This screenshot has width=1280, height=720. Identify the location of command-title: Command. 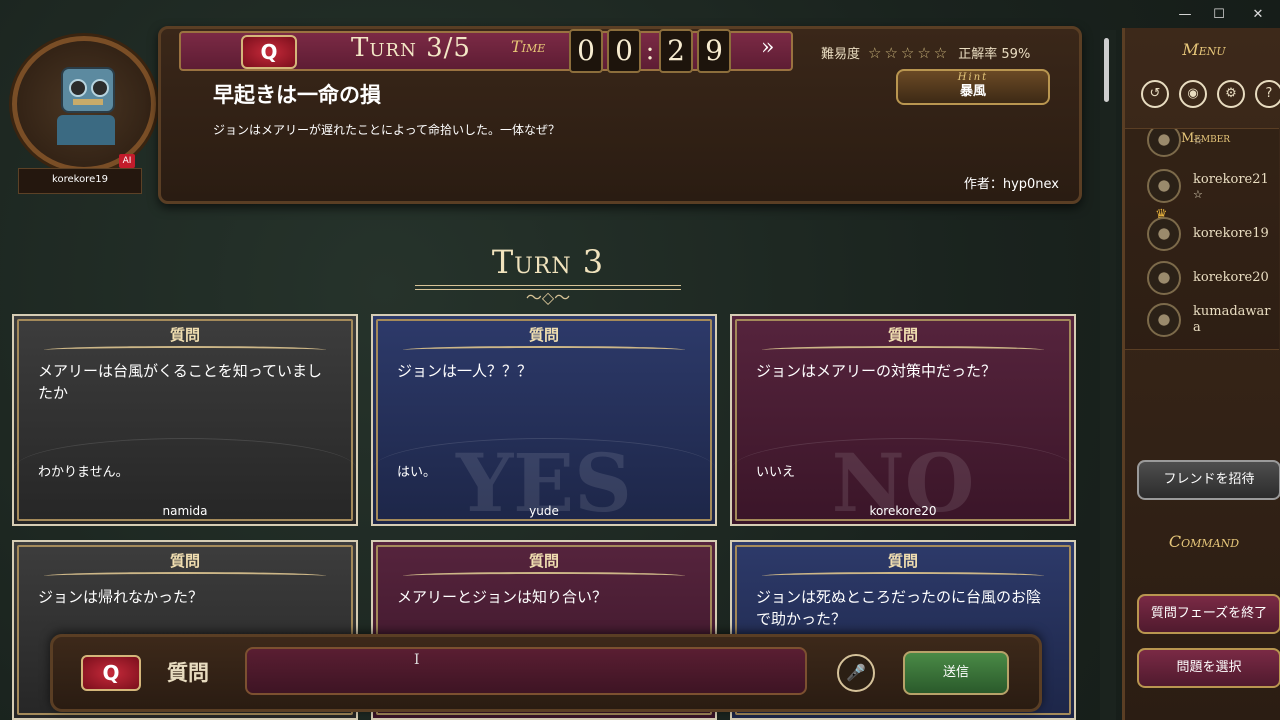
(1204, 541).